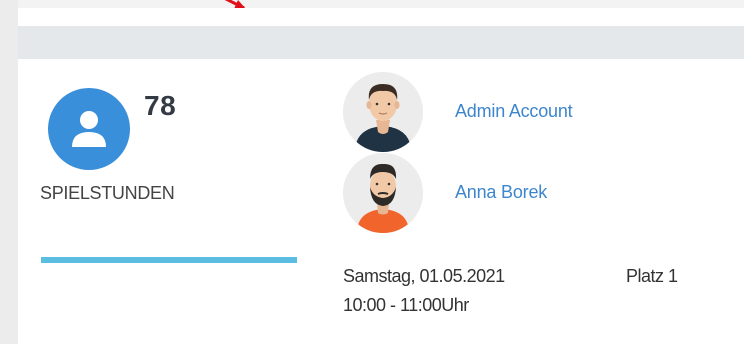 This screenshot has height=344, width=744. Describe the element at coordinates (424, 276) in the screenshot. I see `booking-date: Samstag, 01.05.2021` at that location.